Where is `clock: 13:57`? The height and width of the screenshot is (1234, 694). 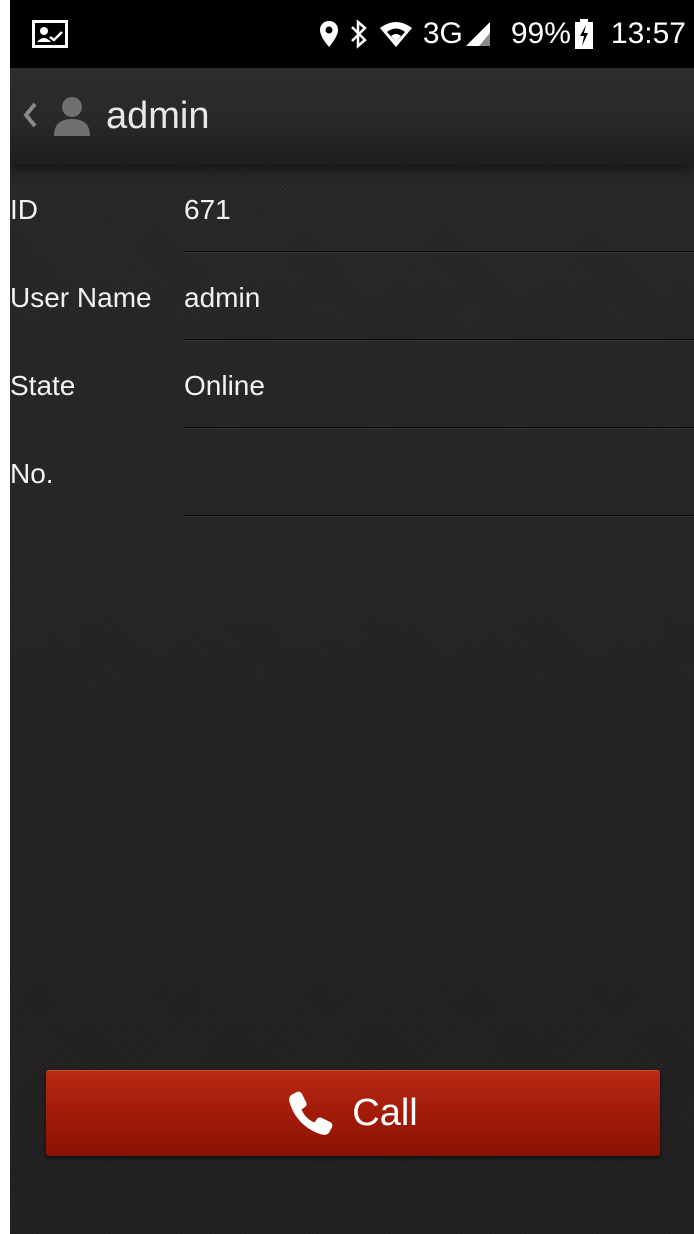
clock: 13:57 is located at coordinates (648, 33).